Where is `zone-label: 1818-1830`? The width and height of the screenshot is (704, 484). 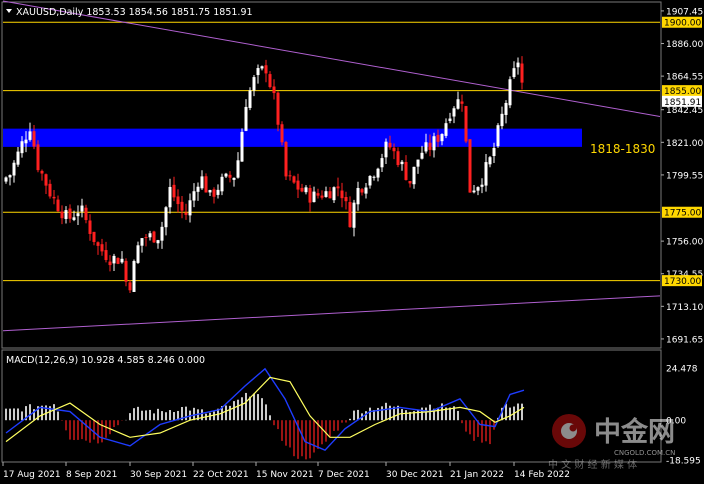 zone-label: 1818-1830 is located at coordinates (622, 149).